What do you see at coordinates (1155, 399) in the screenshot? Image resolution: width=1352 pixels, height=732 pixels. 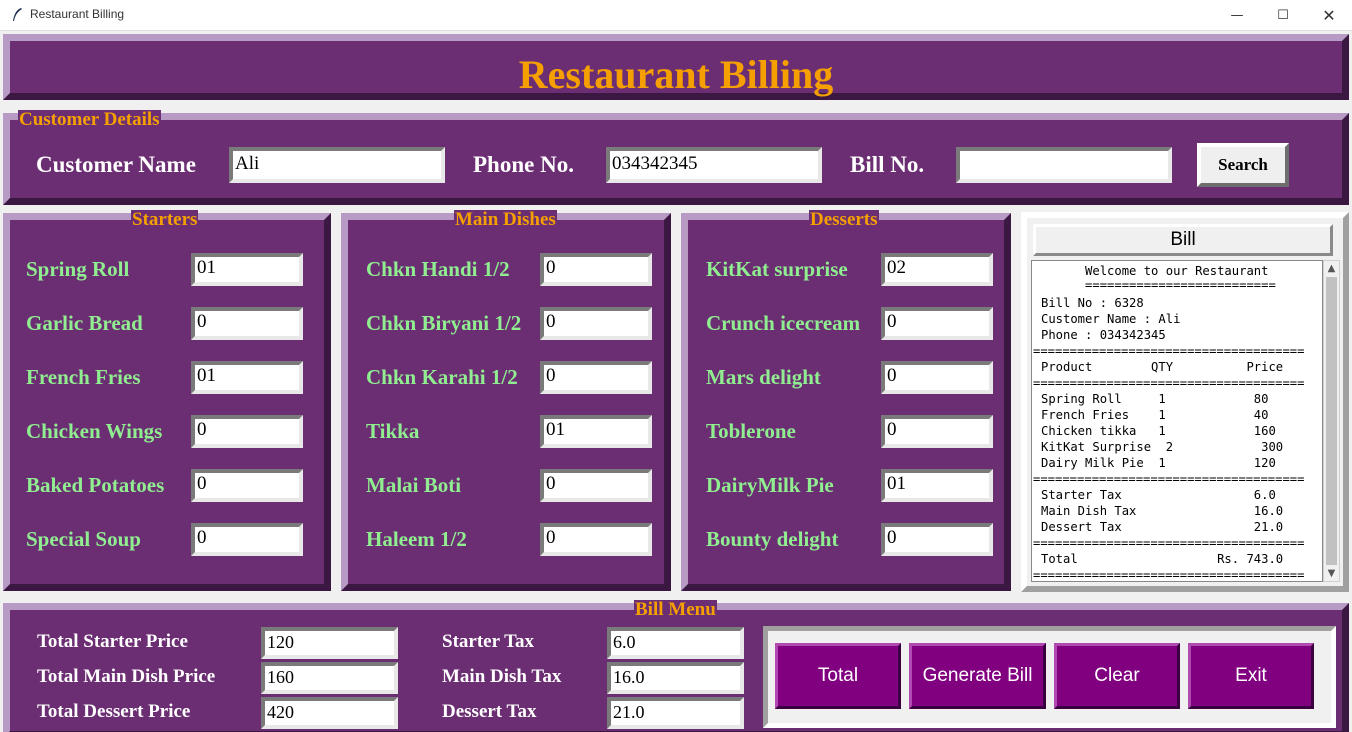 I see `bill-line: Spring Roll 1 80` at bounding box center [1155, 399].